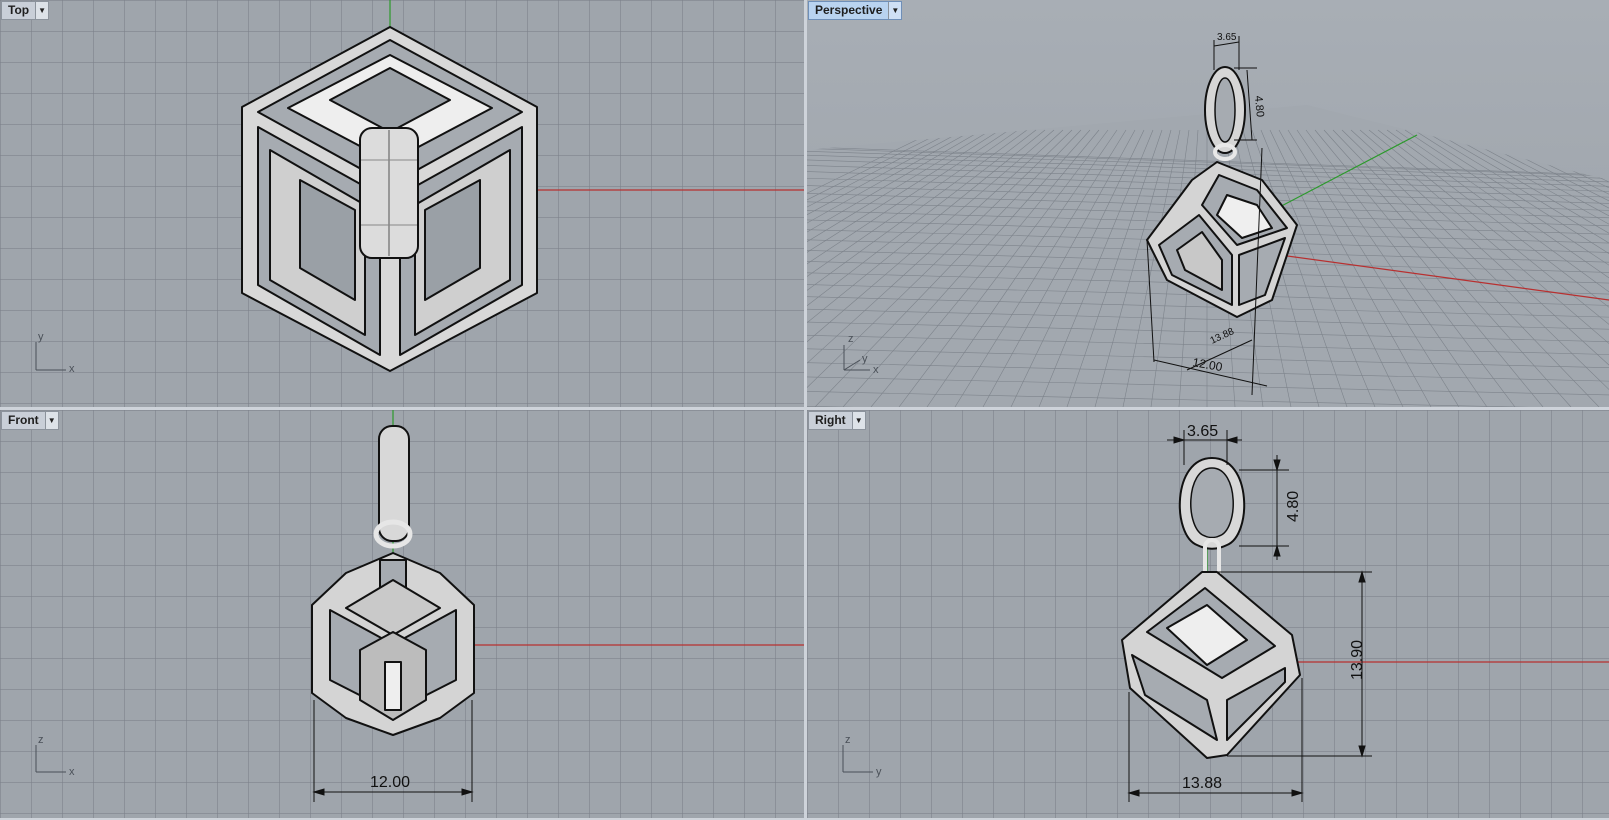 The height and width of the screenshot is (820, 1609). What do you see at coordinates (1070, 214) in the screenshot?
I see `perspective-model: 3.65 4.80 13.88 12.00 x z y` at bounding box center [1070, 214].